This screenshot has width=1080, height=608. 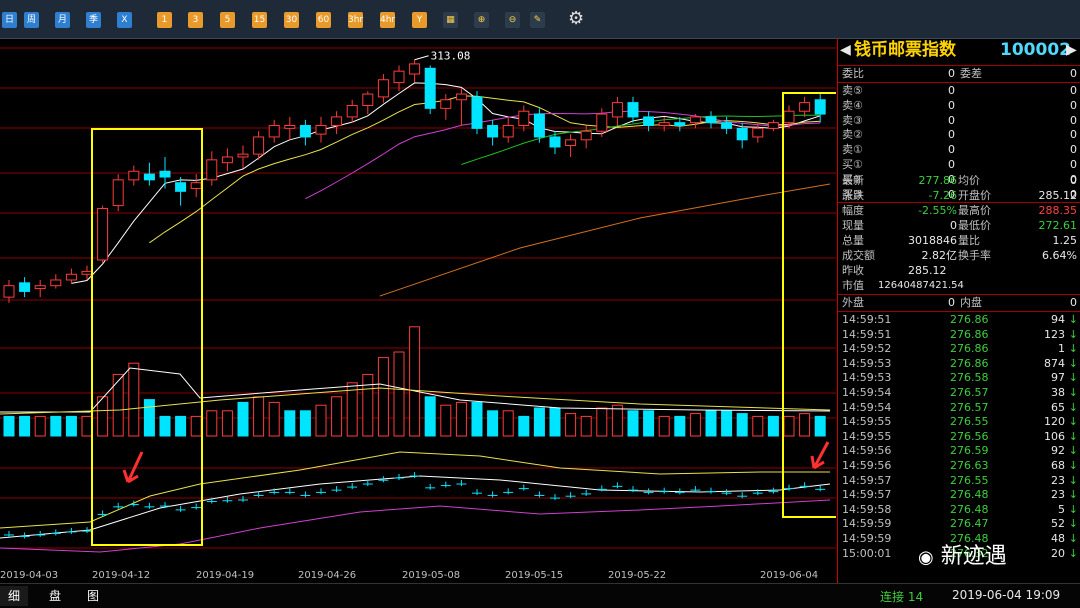 I want to click on tab-detail: 细, so click(x=14, y=596).